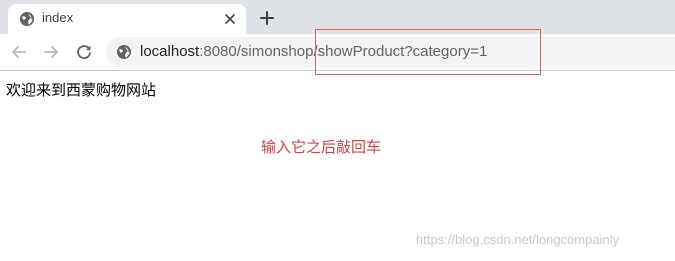  What do you see at coordinates (19, 52) in the screenshot?
I see `back-arrow-icon` at bounding box center [19, 52].